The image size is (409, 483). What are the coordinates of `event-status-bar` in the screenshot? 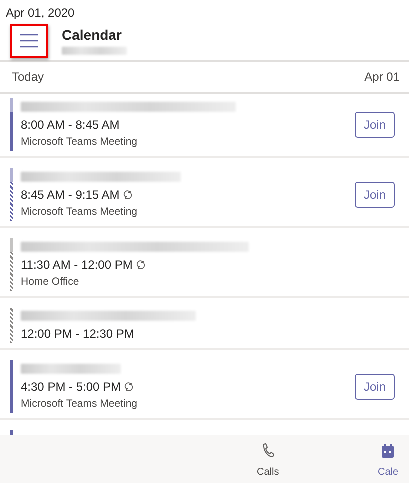 It's located at (11, 432).